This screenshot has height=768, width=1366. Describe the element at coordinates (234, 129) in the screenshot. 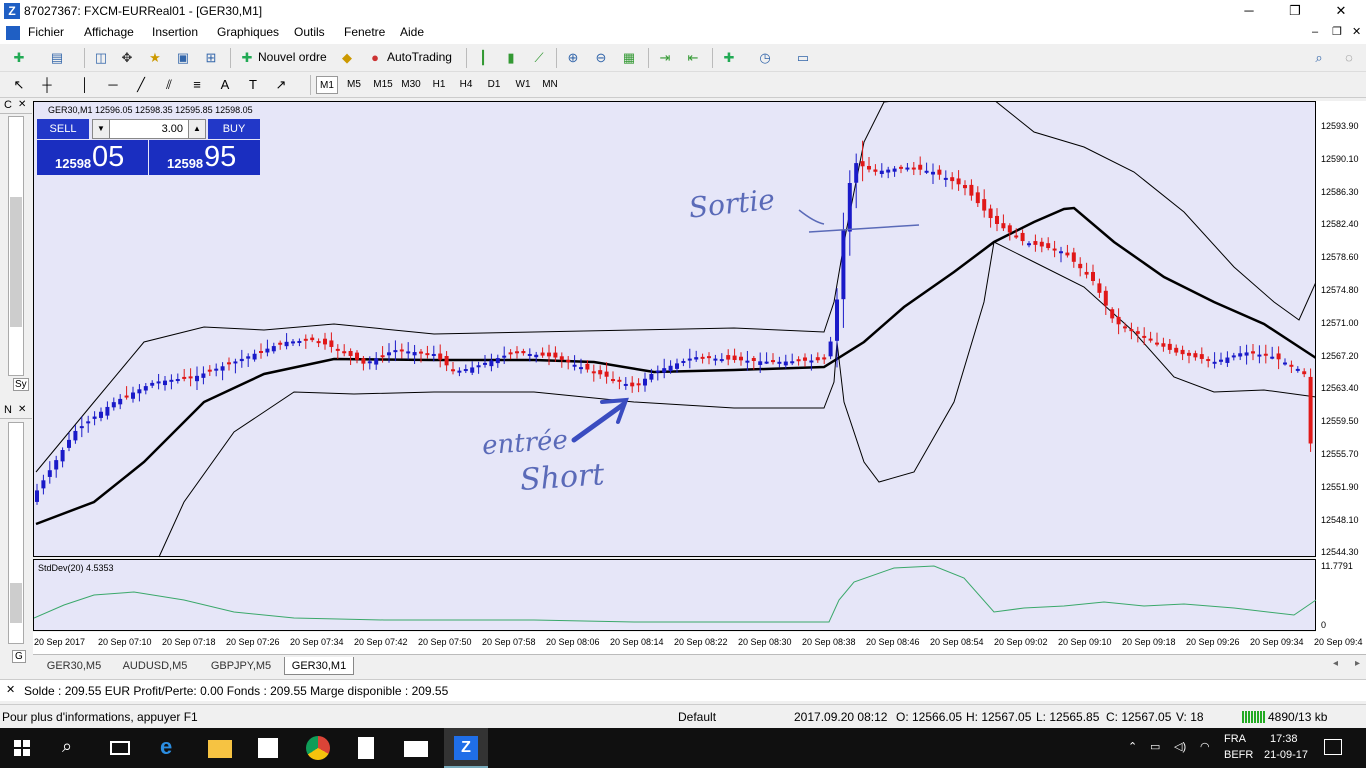

I see `buy-button: BUY` at that location.